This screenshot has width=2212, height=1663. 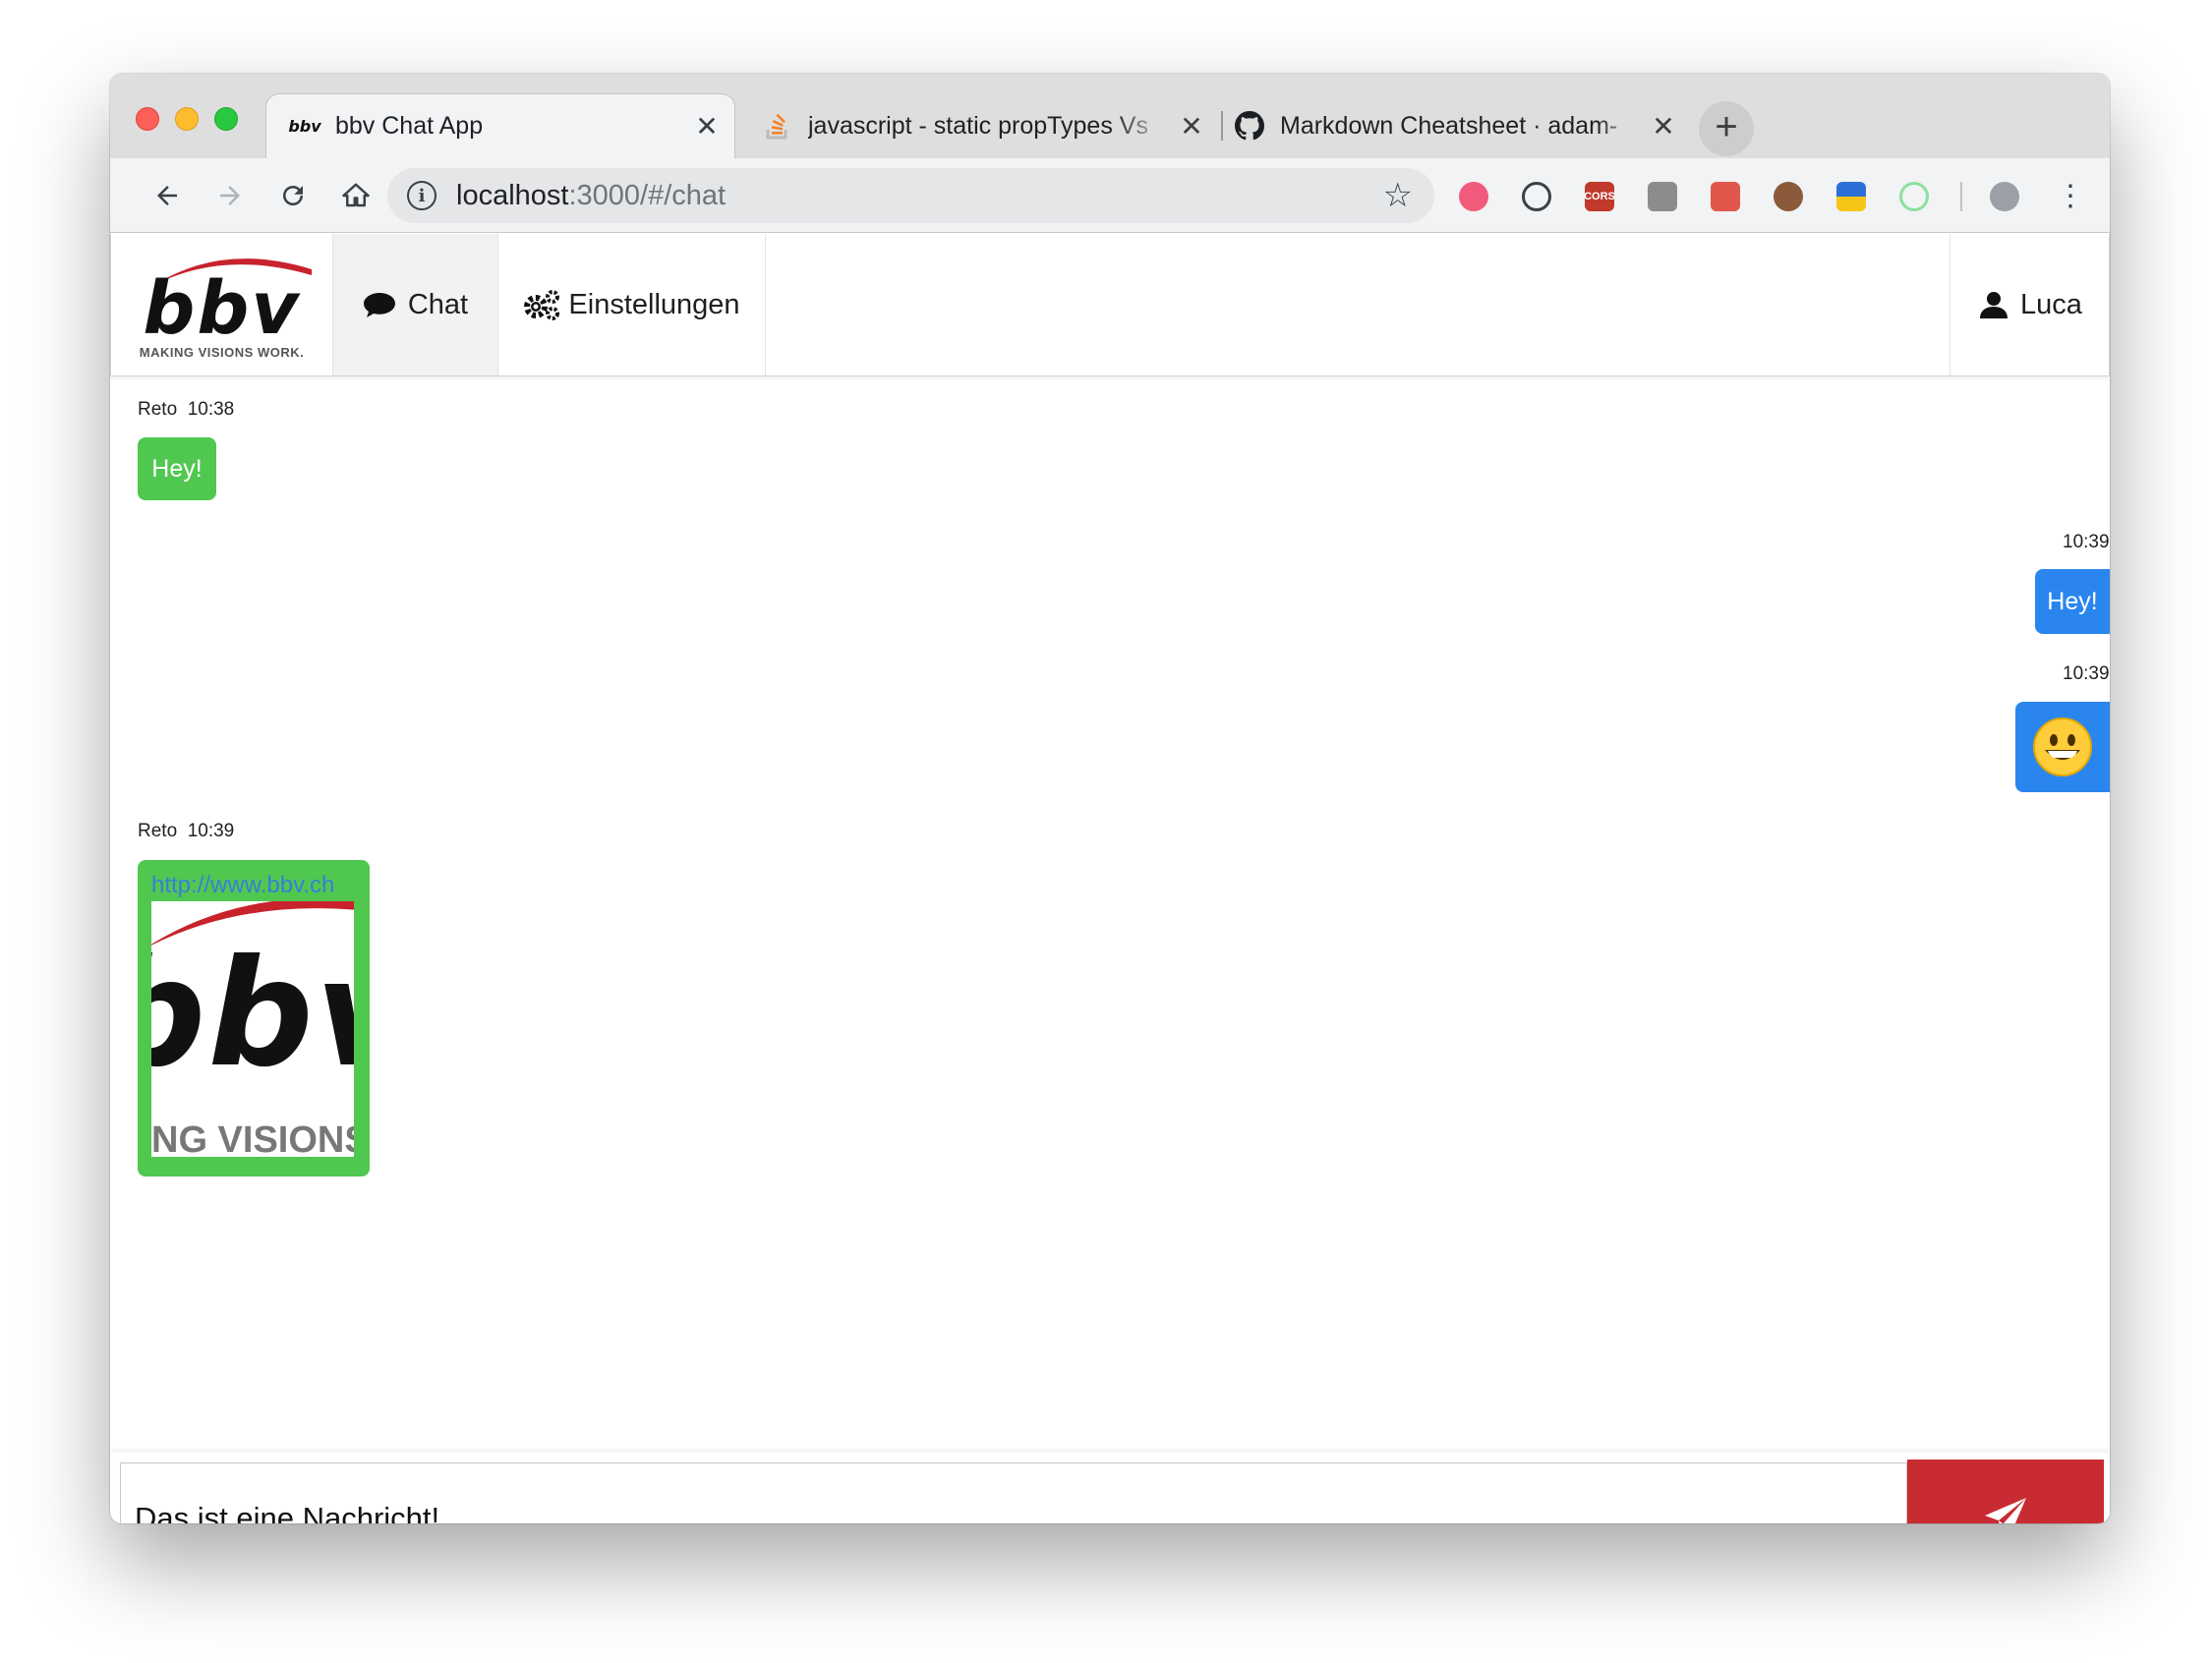 What do you see at coordinates (222, 308) in the screenshot?
I see `logo-text: bbv` at bounding box center [222, 308].